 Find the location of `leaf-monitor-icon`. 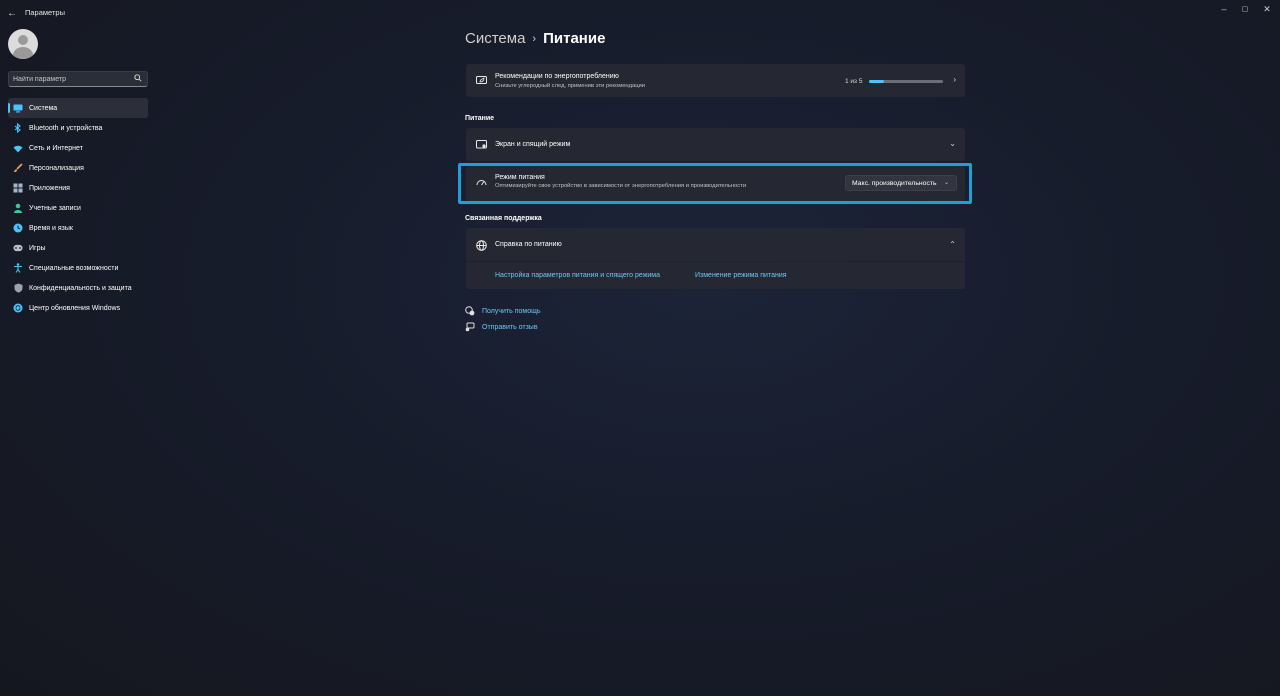

leaf-monitor-icon is located at coordinates (481, 81).